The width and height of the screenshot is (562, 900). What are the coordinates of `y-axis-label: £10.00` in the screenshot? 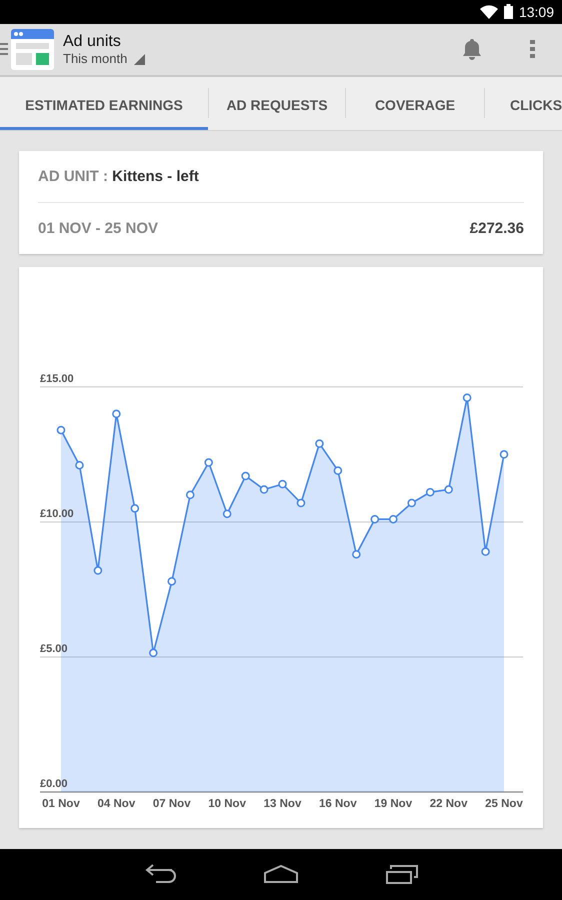 It's located at (57, 514).